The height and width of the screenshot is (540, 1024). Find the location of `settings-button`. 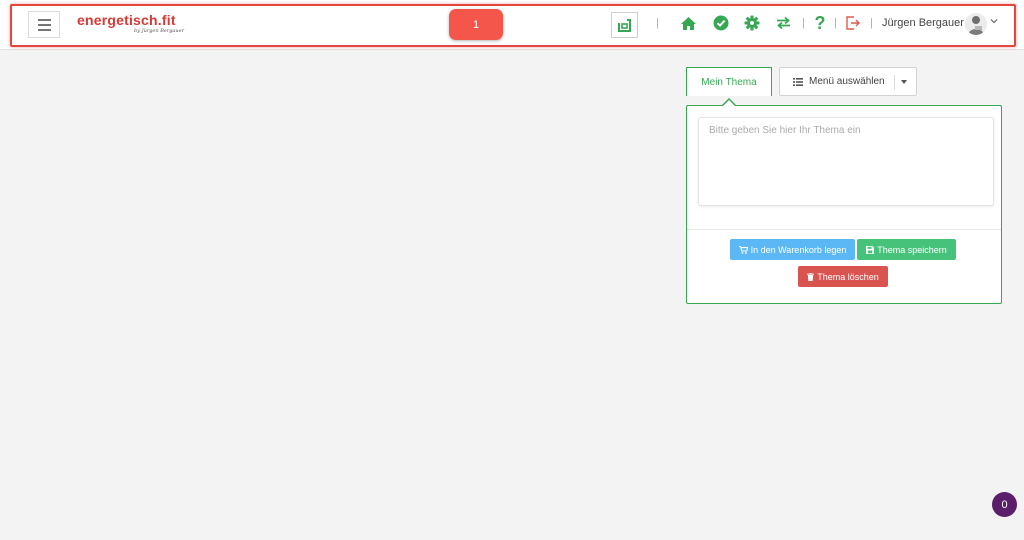

settings-button is located at coordinates (752, 23).